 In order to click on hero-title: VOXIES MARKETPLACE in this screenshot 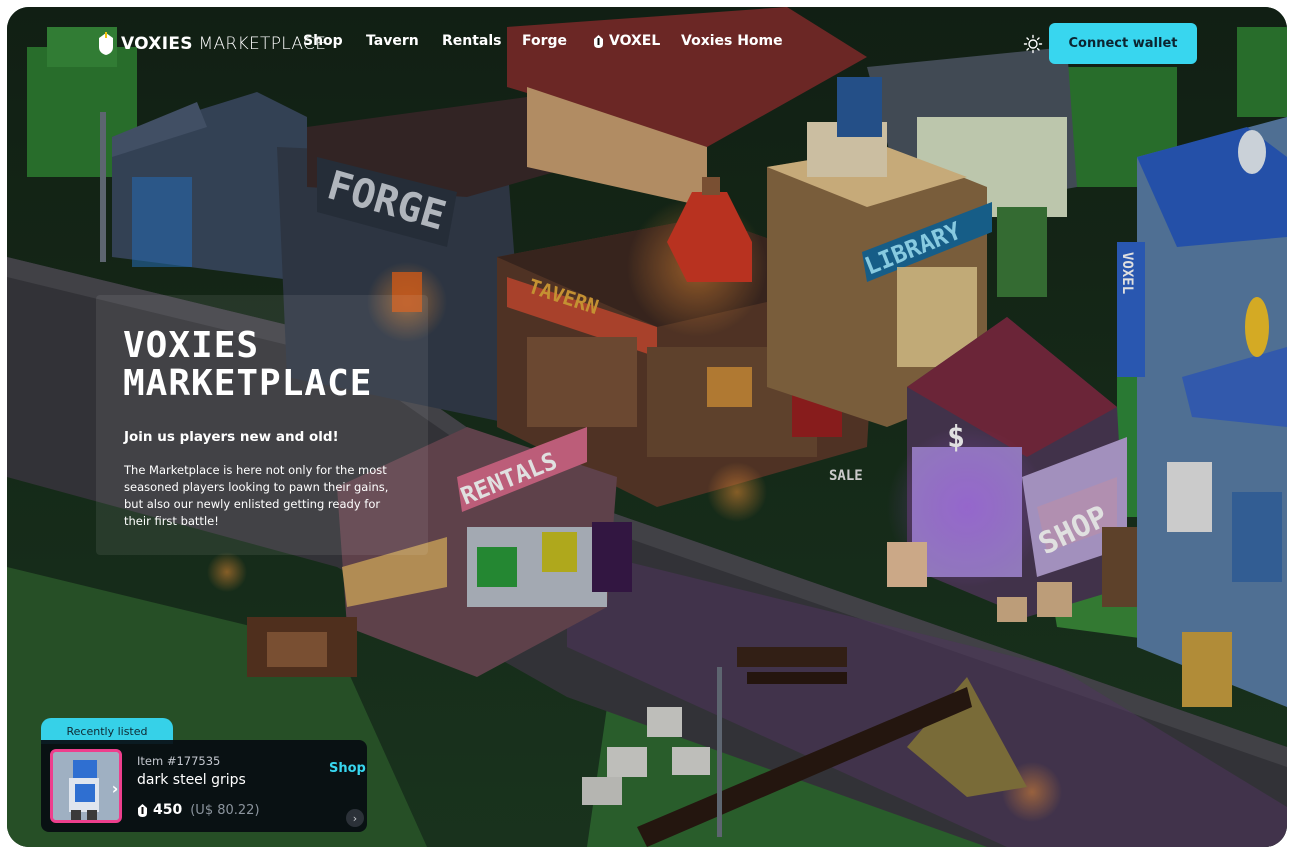, I will do `click(247, 365)`.